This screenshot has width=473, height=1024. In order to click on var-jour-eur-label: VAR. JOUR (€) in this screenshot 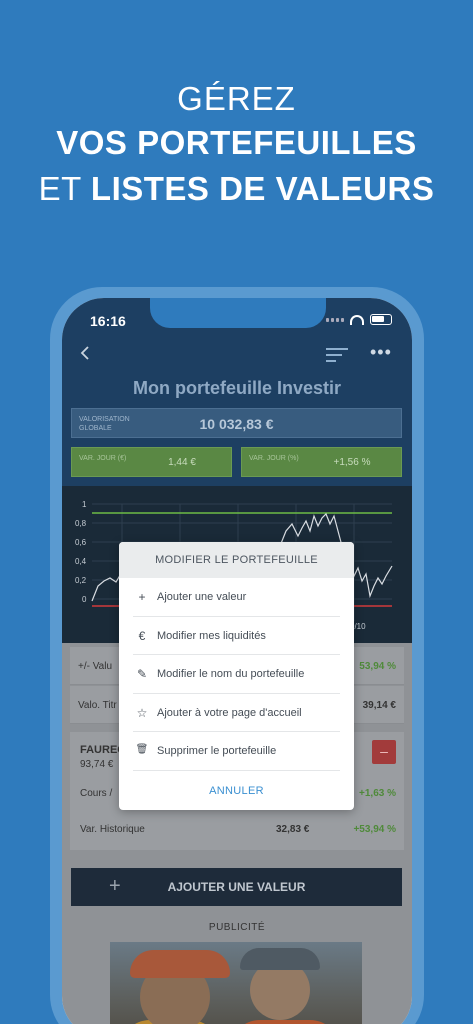, I will do `click(103, 458)`.